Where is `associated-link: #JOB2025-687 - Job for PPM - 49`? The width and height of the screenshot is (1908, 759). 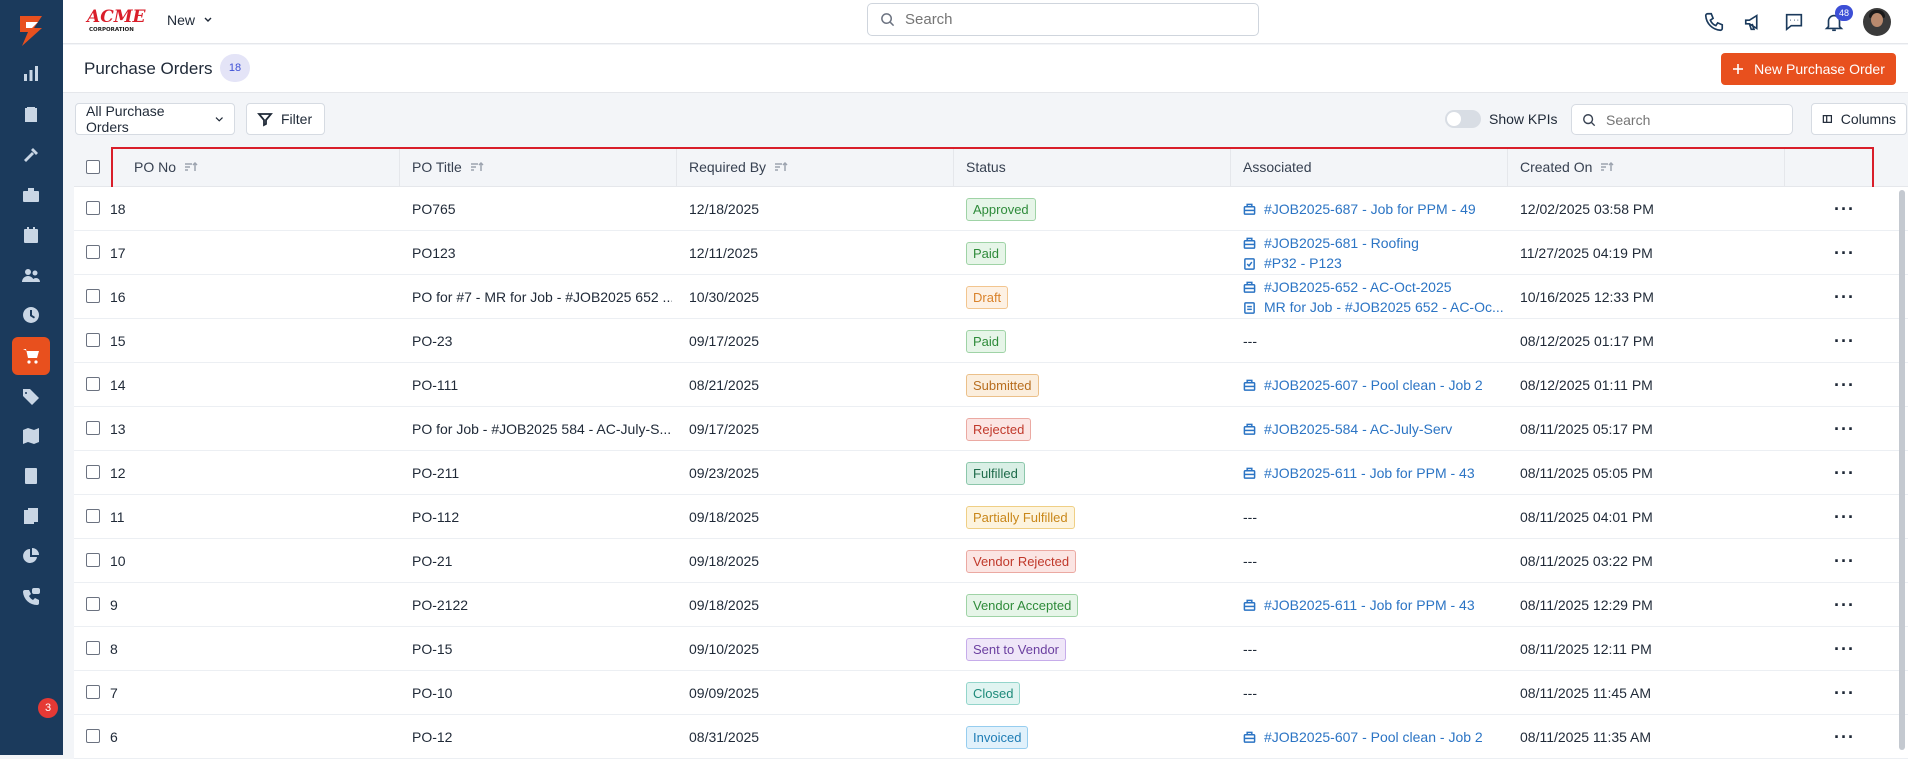
associated-link: #JOB2025-687 - Job for PPM - 49 is located at coordinates (1374, 209).